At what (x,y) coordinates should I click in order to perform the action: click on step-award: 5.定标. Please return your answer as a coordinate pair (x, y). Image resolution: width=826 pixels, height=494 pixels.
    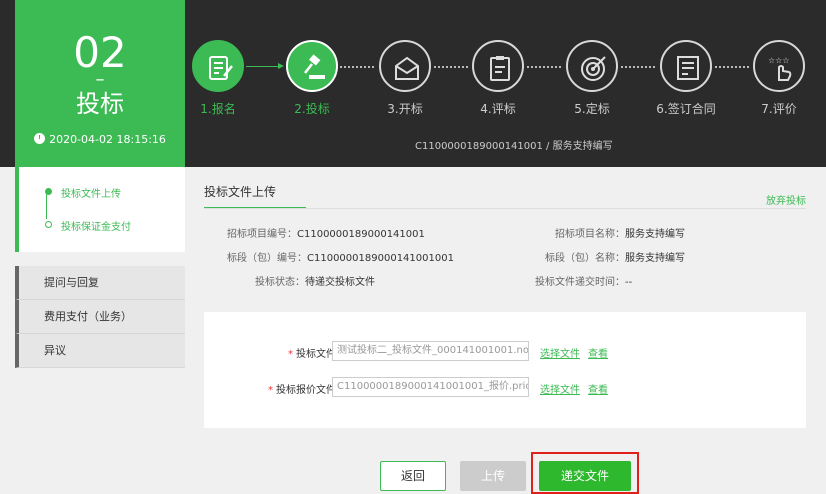
    Looking at the image, I should click on (592, 78).